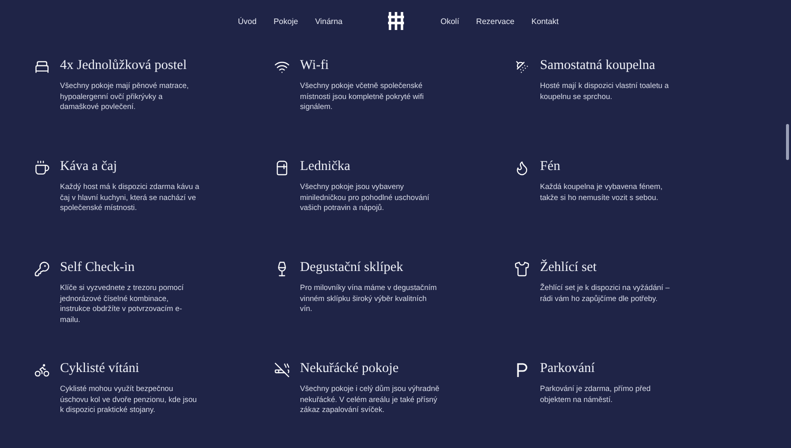  Describe the element at coordinates (450, 21) in the screenshot. I see `nav-link: Okolí` at that location.